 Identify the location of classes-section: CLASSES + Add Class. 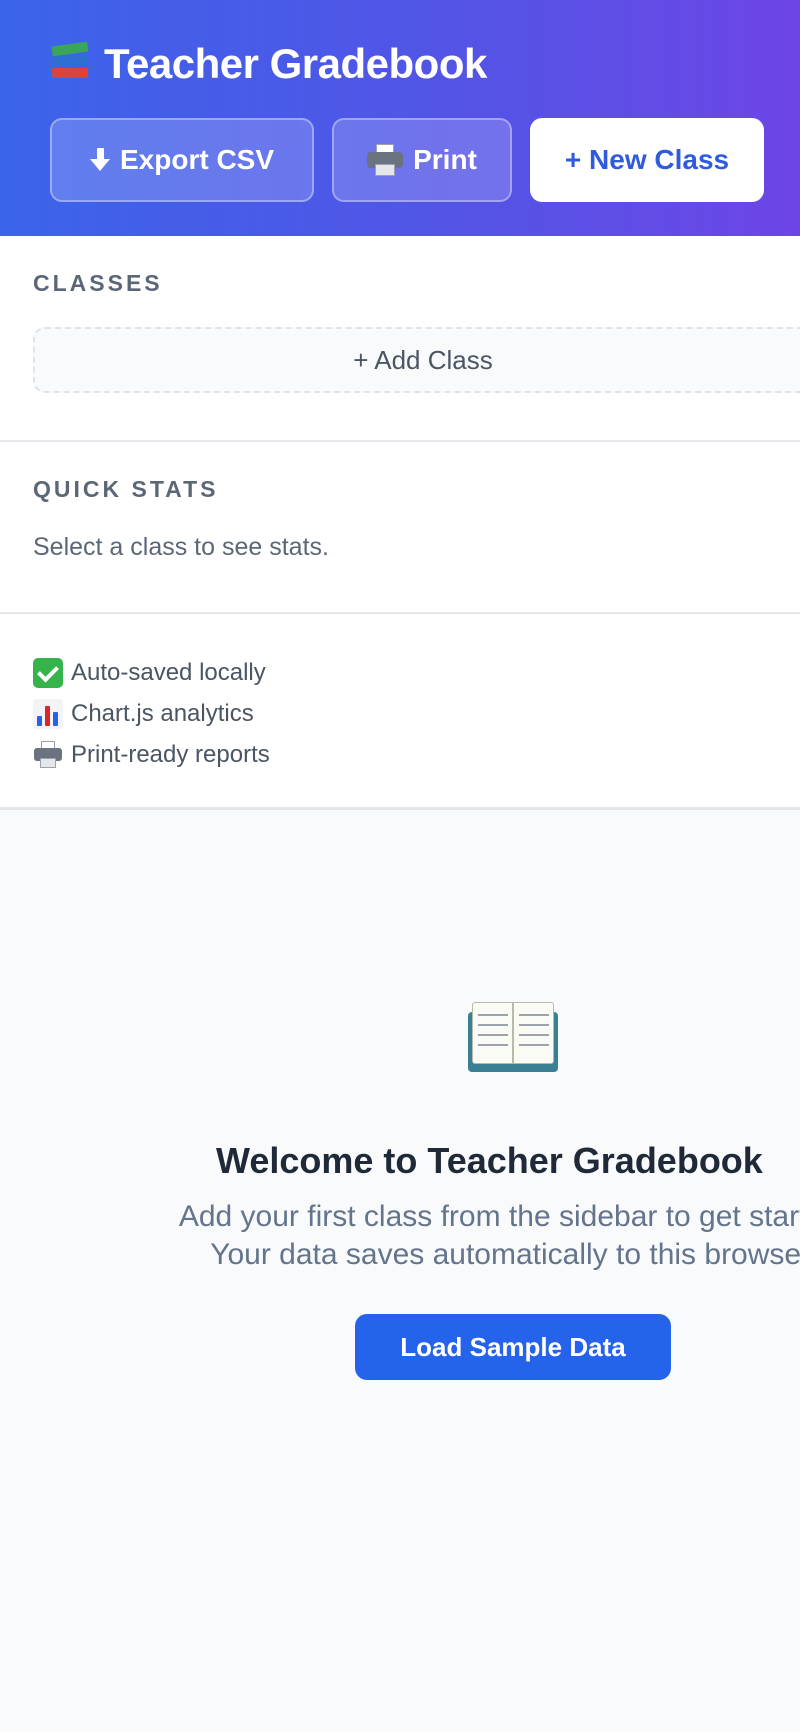
(400, 339).